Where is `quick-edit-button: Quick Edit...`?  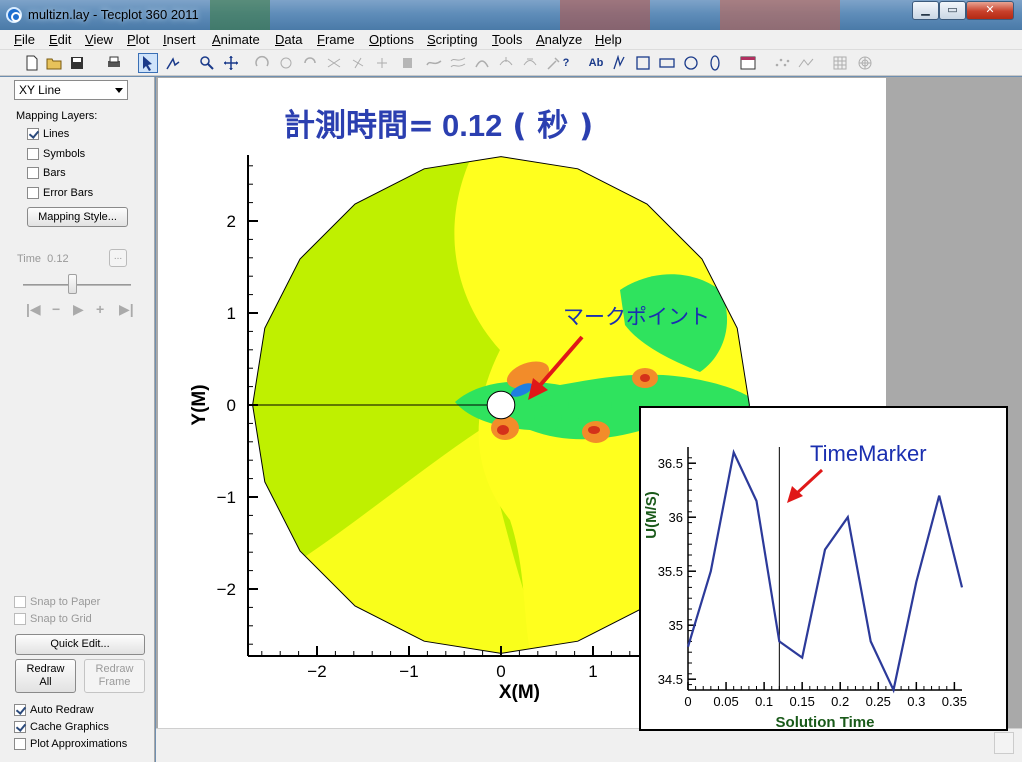 quick-edit-button: Quick Edit... is located at coordinates (80, 644).